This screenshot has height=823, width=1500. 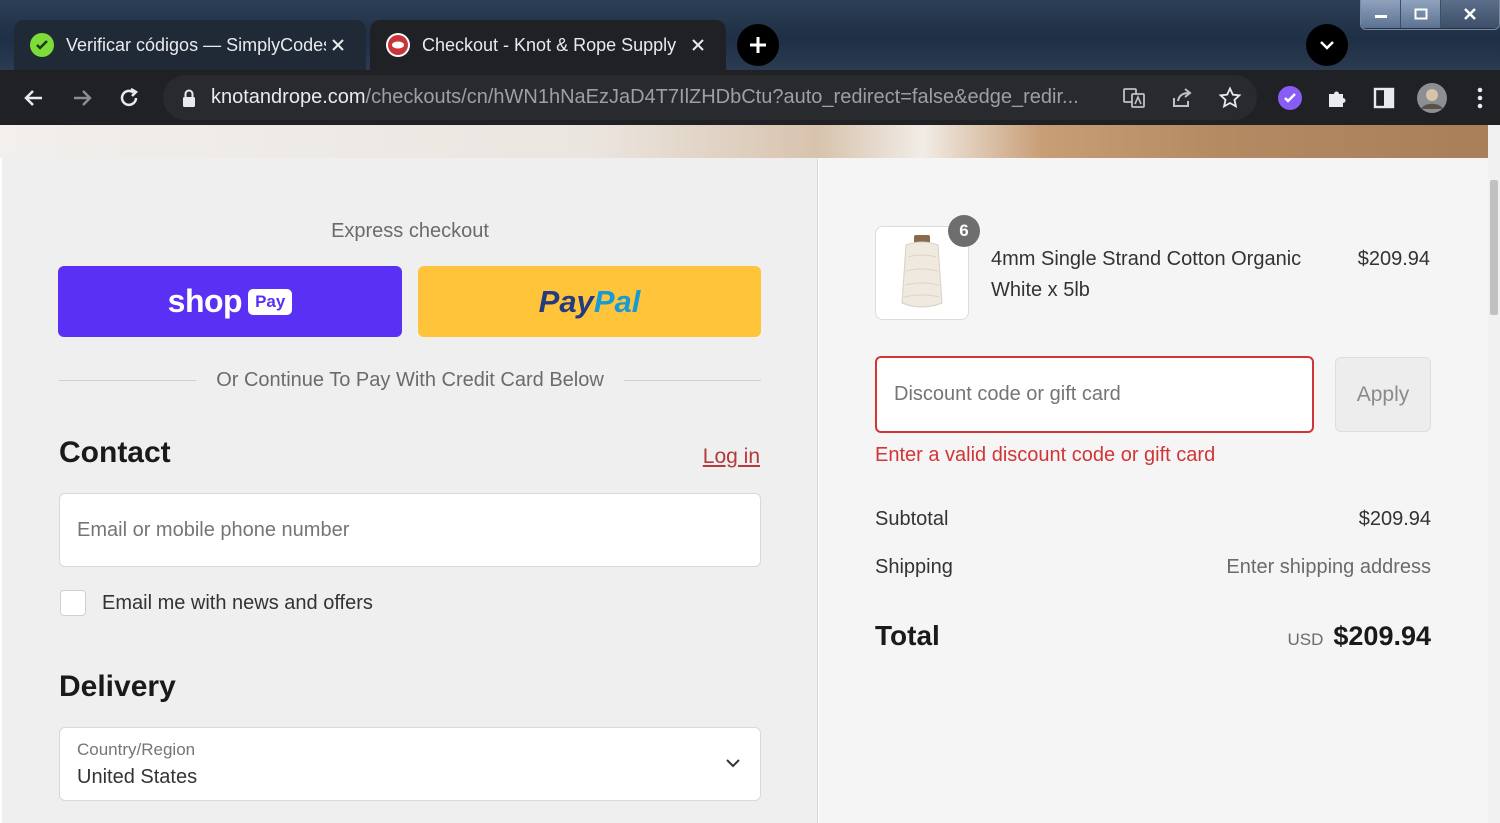 I want to click on shop-pay-button: shop Pay, so click(x=230, y=301).